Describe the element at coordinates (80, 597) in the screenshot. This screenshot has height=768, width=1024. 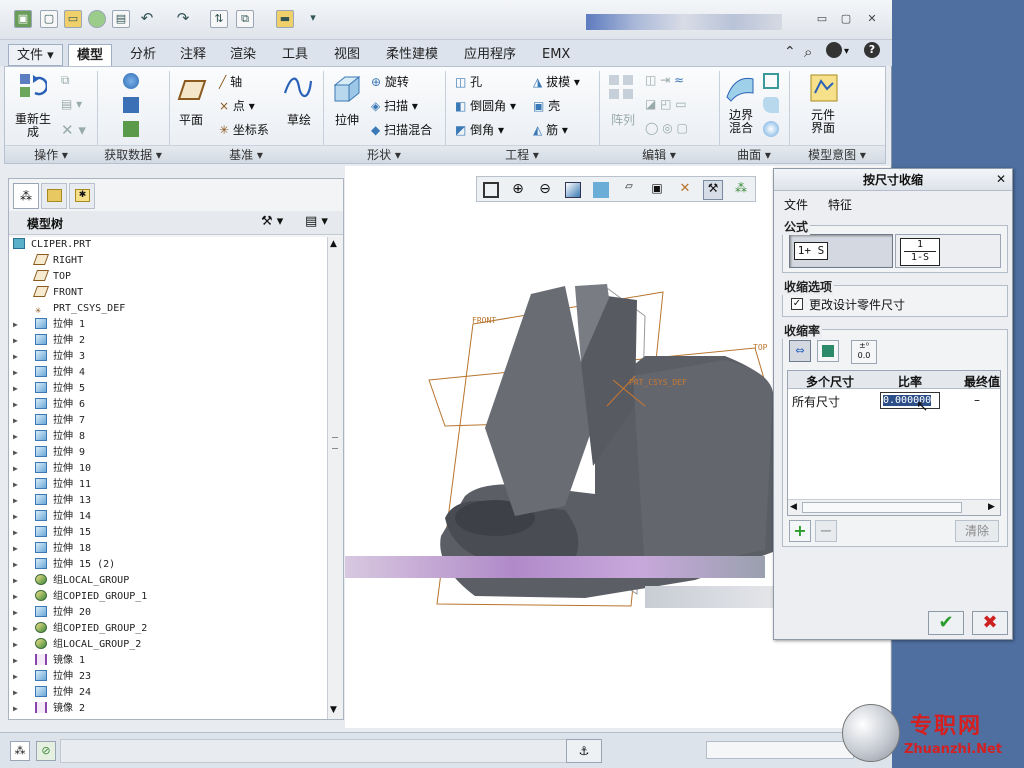
I see `tree-item: ▶ 组COPIED_GROUP_1` at that location.